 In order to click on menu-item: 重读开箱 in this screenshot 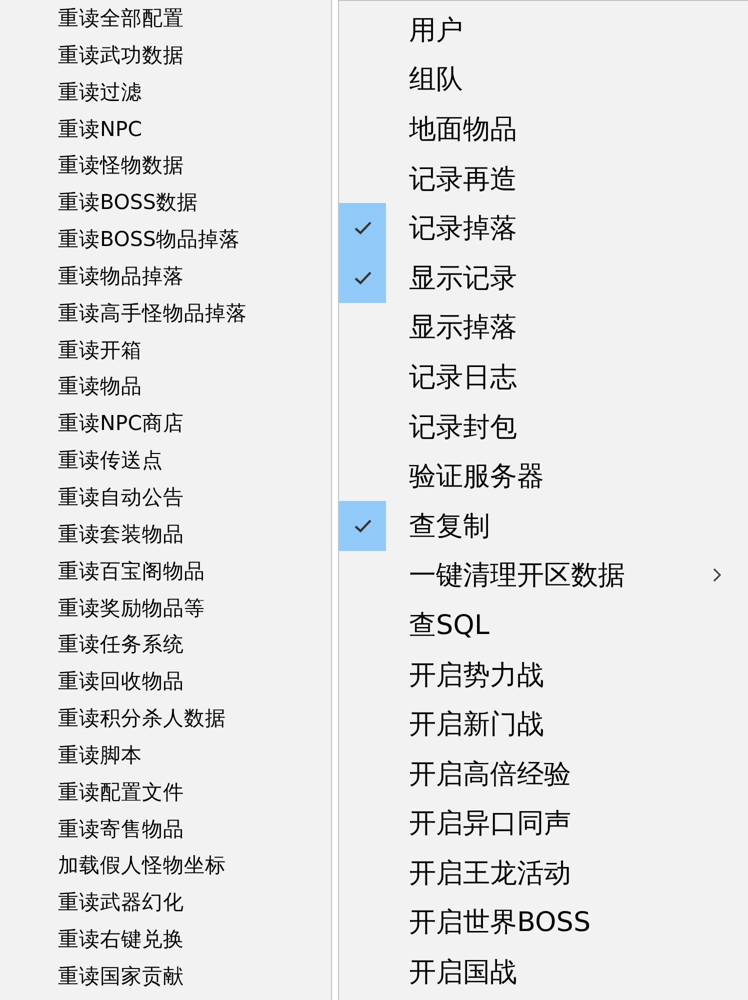, I will do `click(165, 350)`.